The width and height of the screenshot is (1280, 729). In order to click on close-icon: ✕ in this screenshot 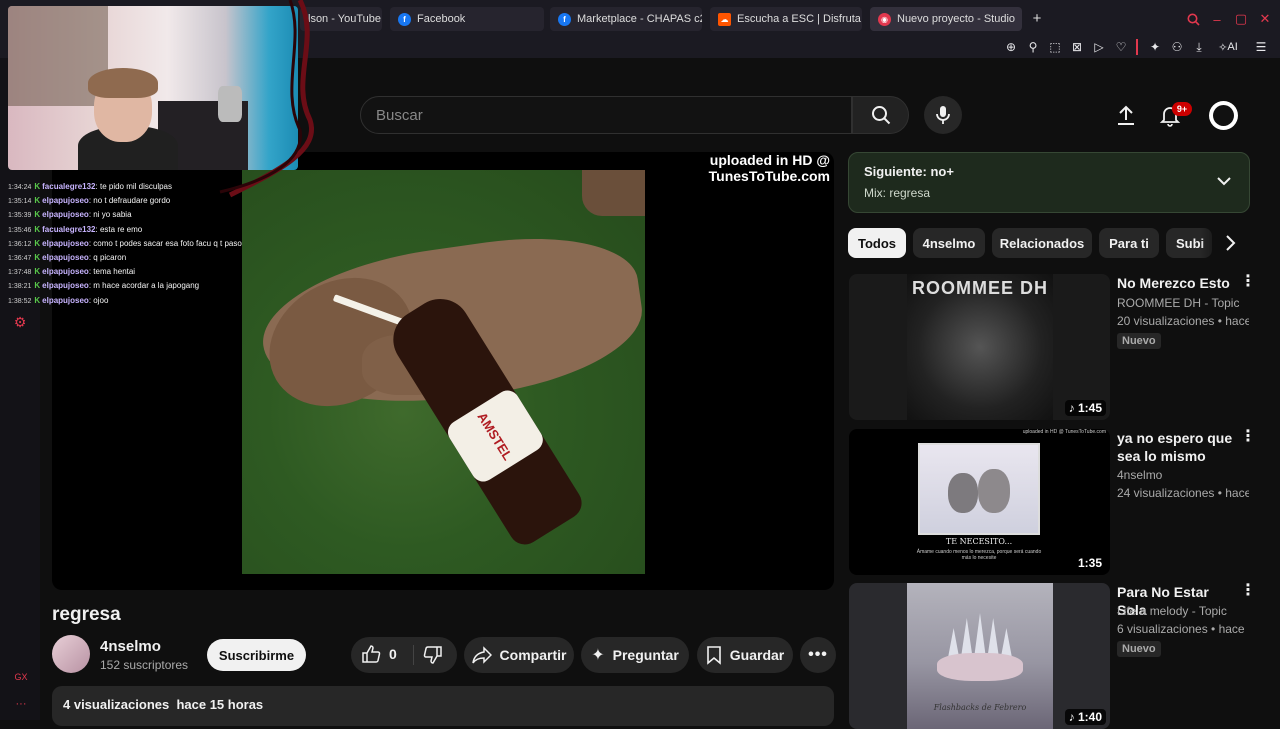, I will do `click(1265, 19)`.